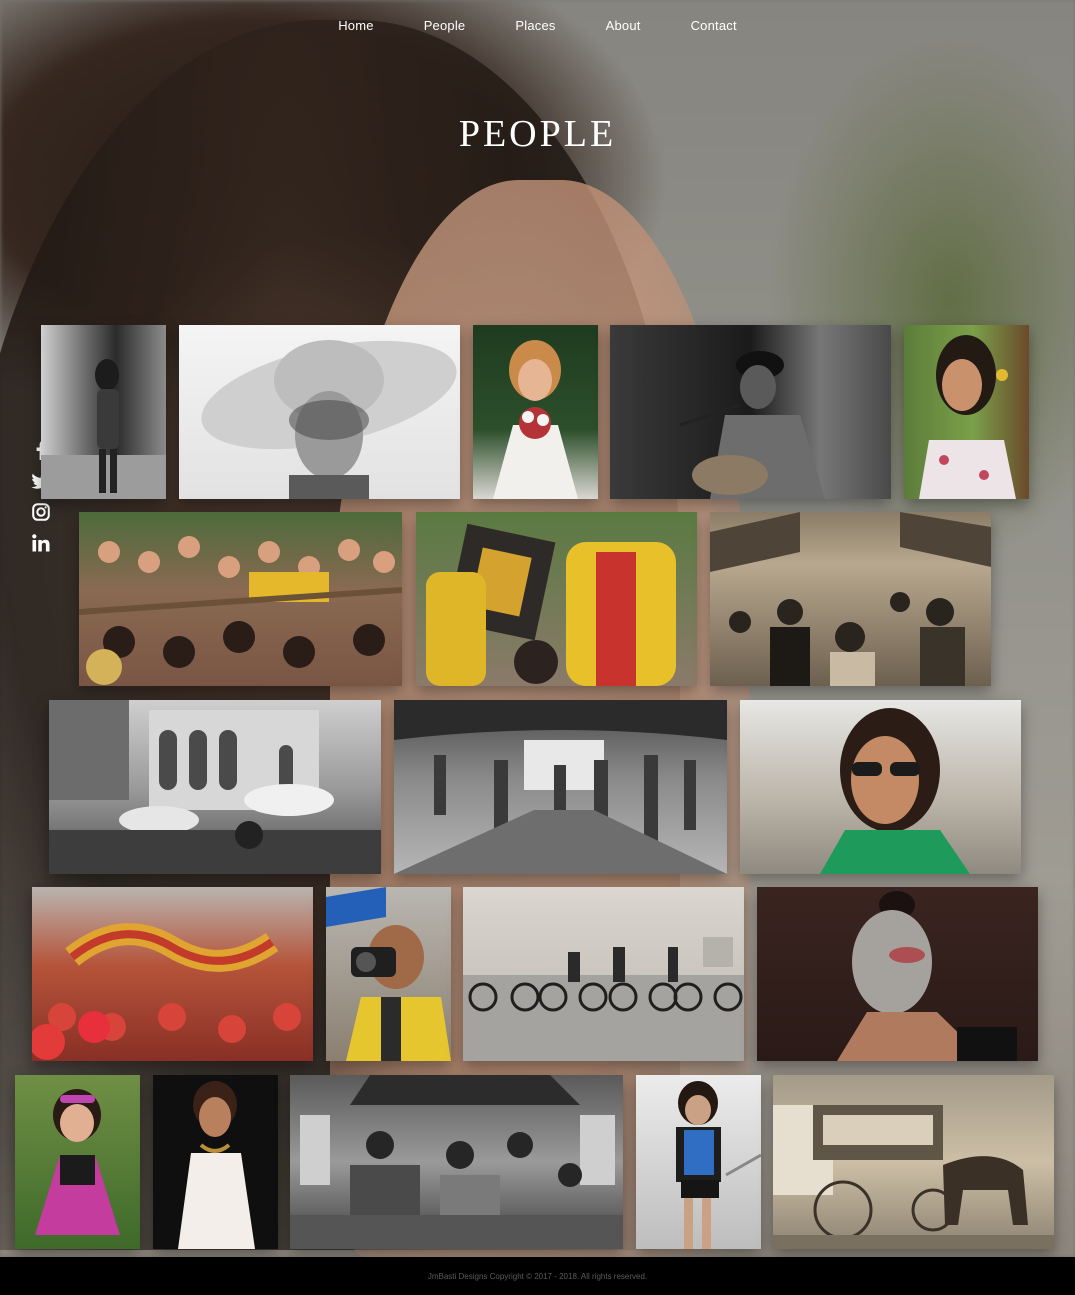 The height and width of the screenshot is (1295, 1075). I want to click on woman-on-stairs-photo, so click(698, 1162).